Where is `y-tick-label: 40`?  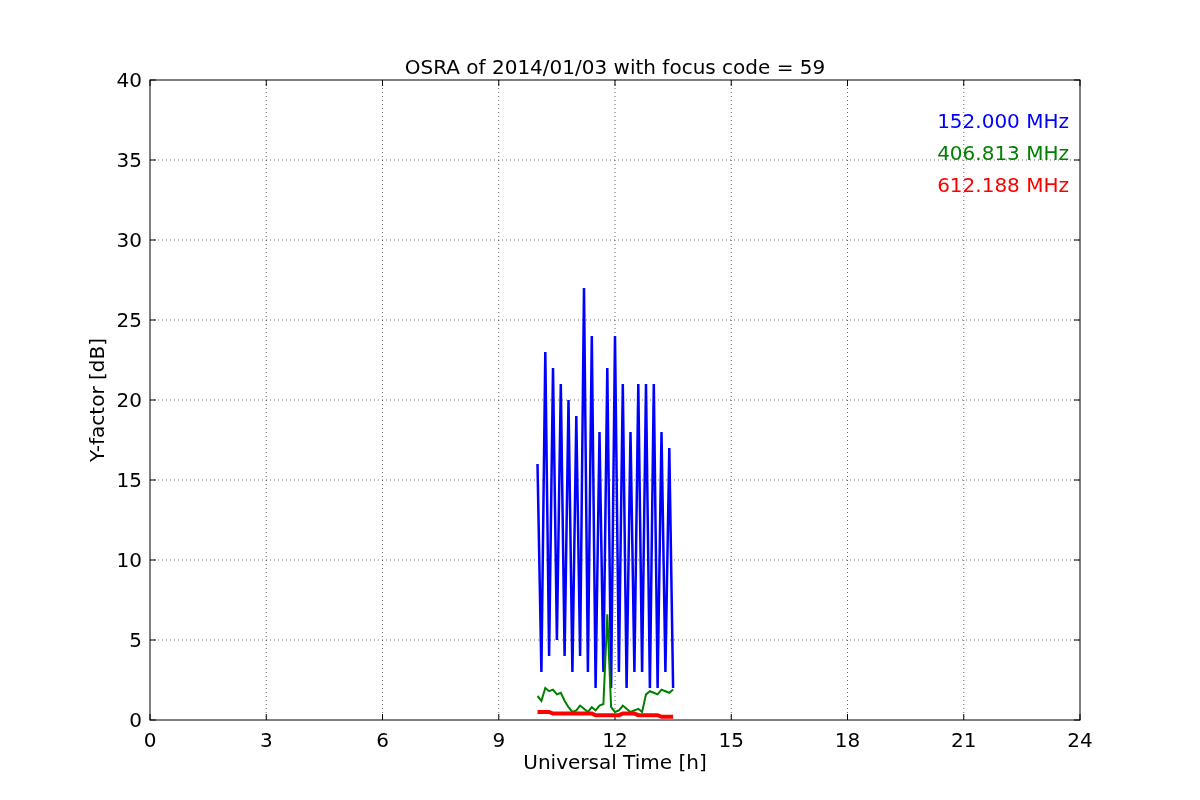
y-tick-label: 40 is located at coordinates (129, 80).